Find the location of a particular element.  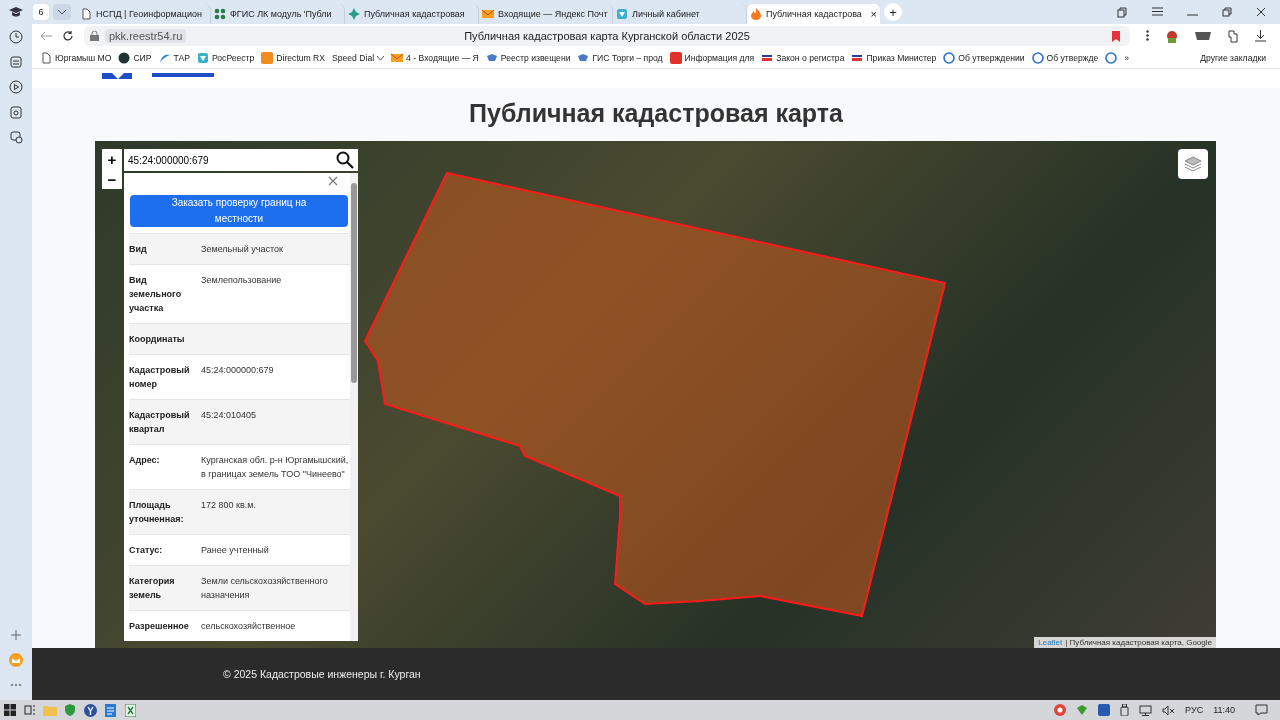

bookmark-item: Юргамыш МО is located at coordinates (76, 58).